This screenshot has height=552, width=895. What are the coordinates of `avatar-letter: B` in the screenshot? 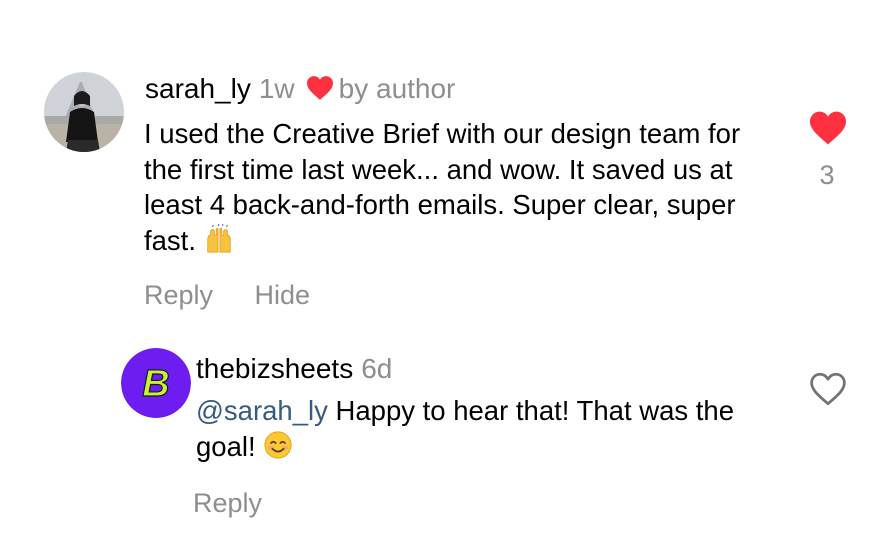 It's located at (155, 384).